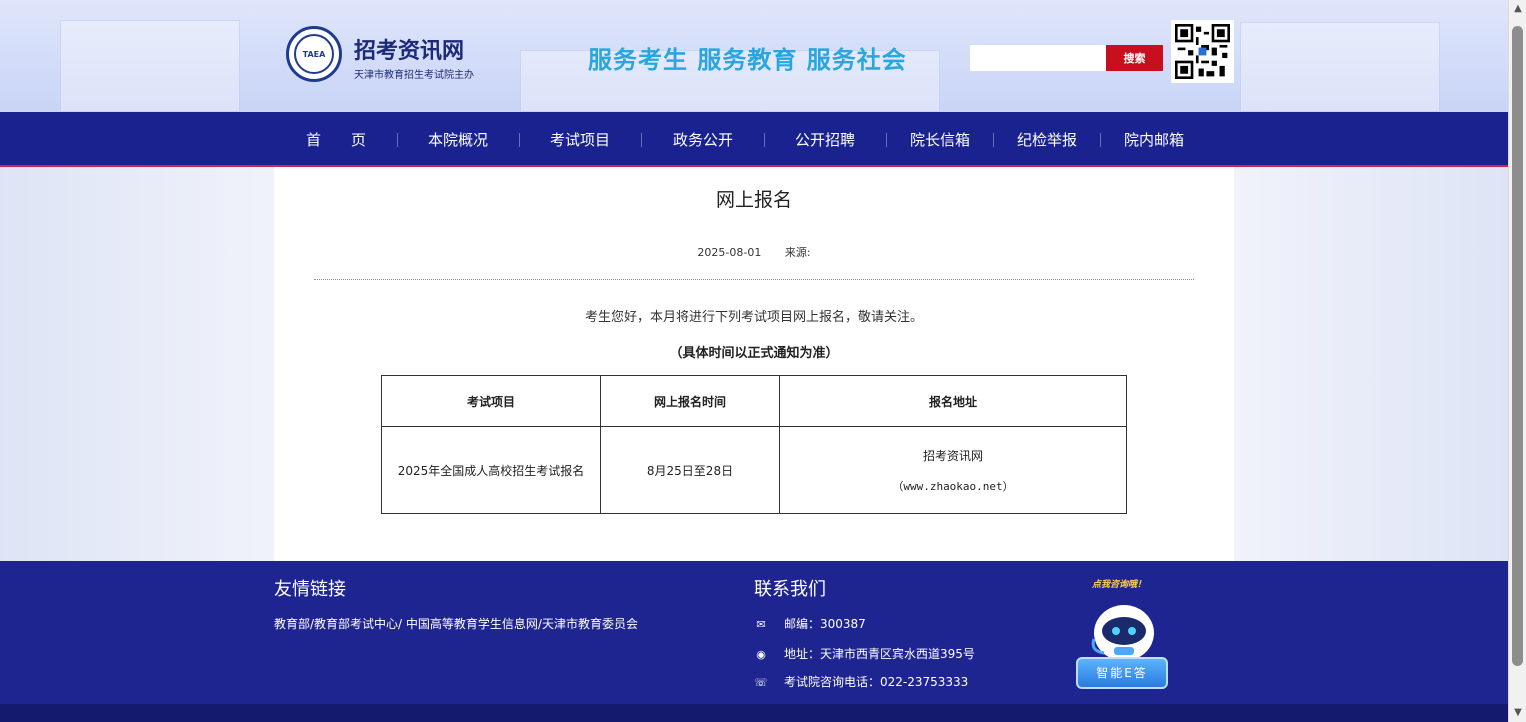  Describe the element at coordinates (690, 401) in the screenshot. I see `table-header-time: 网上报名时间` at that location.